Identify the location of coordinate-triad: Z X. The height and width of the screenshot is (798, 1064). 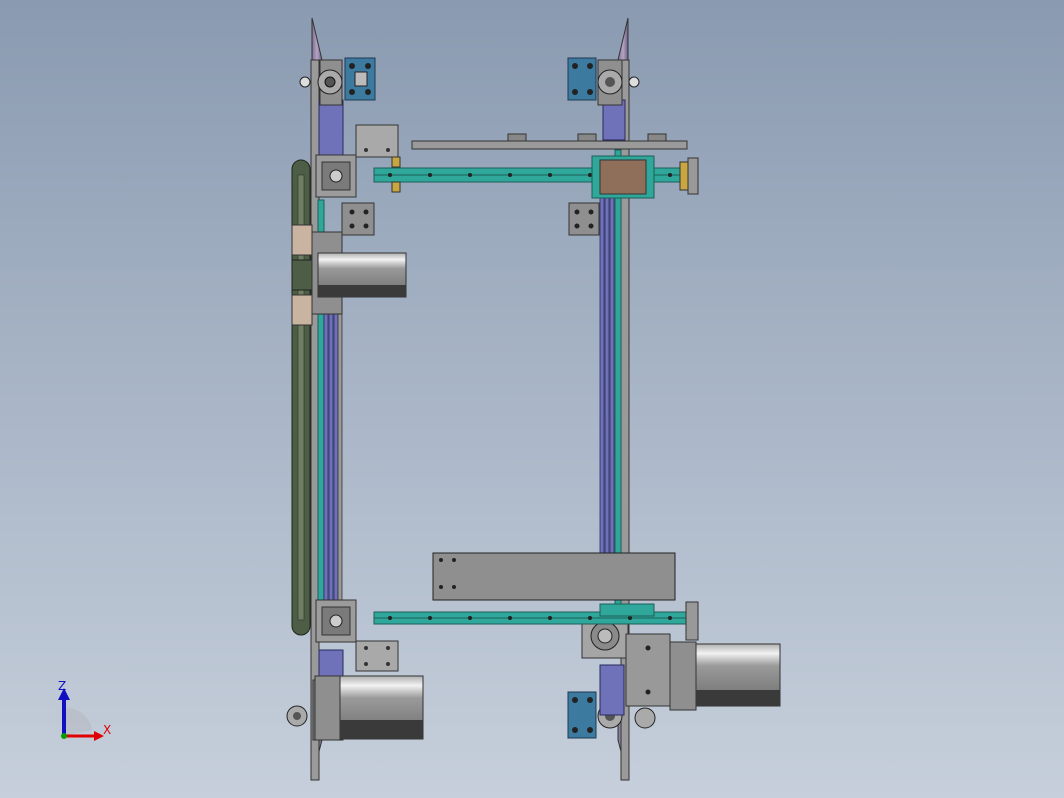
(84, 710).